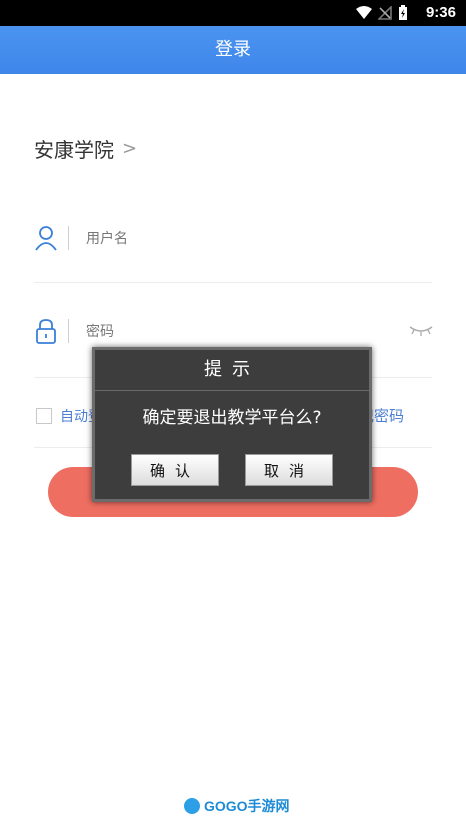 This screenshot has width=466, height=828. What do you see at coordinates (68, 331) in the screenshot?
I see `password-separator` at bounding box center [68, 331].